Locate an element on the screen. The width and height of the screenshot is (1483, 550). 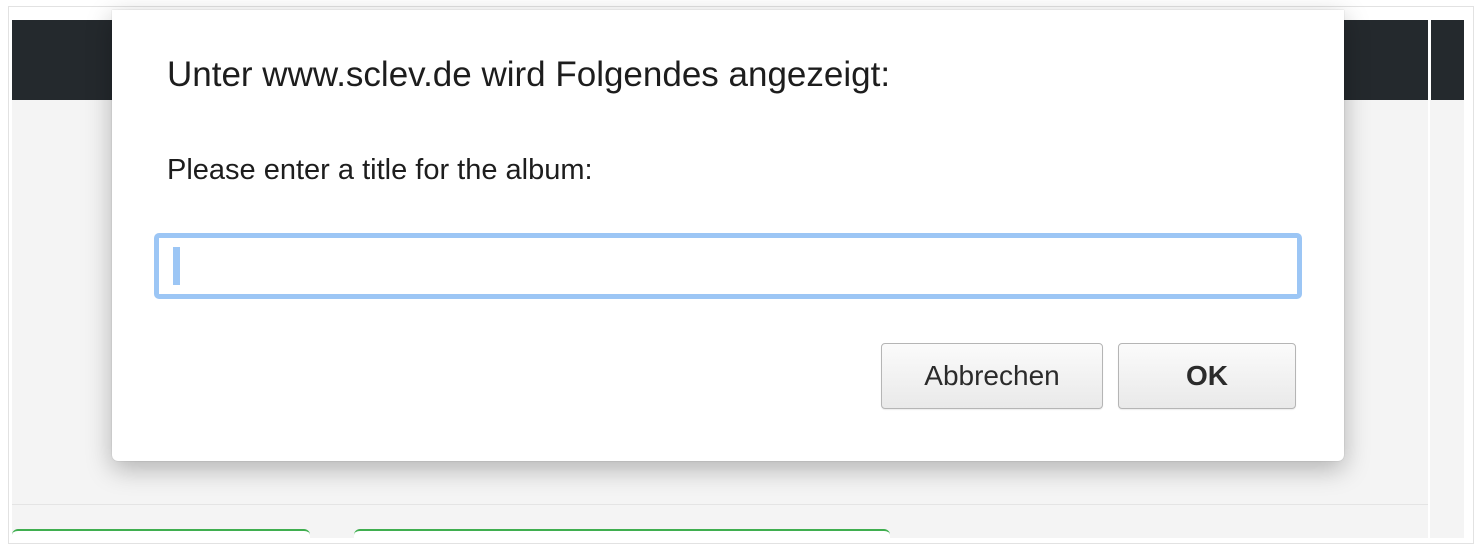
cancel-button: Abbrechen is located at coordinates (992, 376).